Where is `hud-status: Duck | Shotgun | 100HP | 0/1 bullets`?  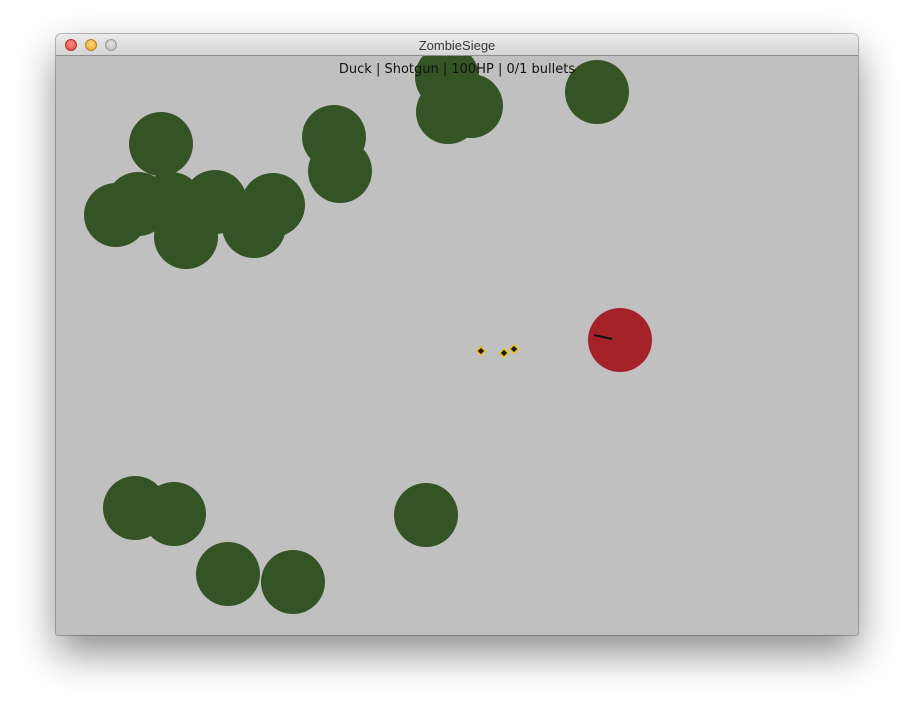 hud-status: Duck | Shotgun | 100HP | 0/1 bullets is located at coordinates (457, 69).